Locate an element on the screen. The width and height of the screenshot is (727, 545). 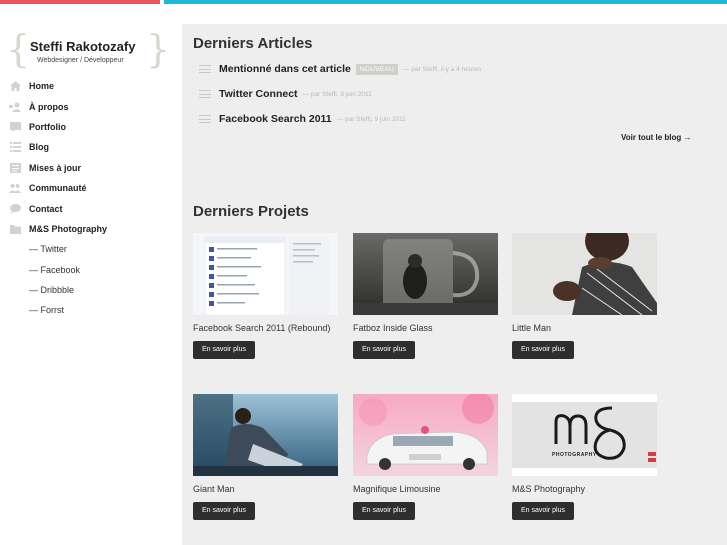
brand-subtitle: Webdesigner / Développeur is located at coordinates (80, 60).